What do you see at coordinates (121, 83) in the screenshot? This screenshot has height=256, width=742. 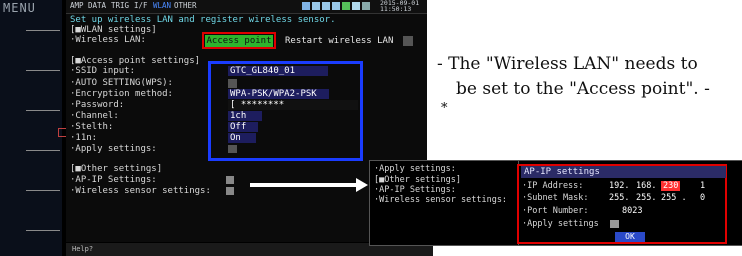 I see `auto-setting-label: ·AUTO SETTING(WPS):` at bounding box center [121, 83].